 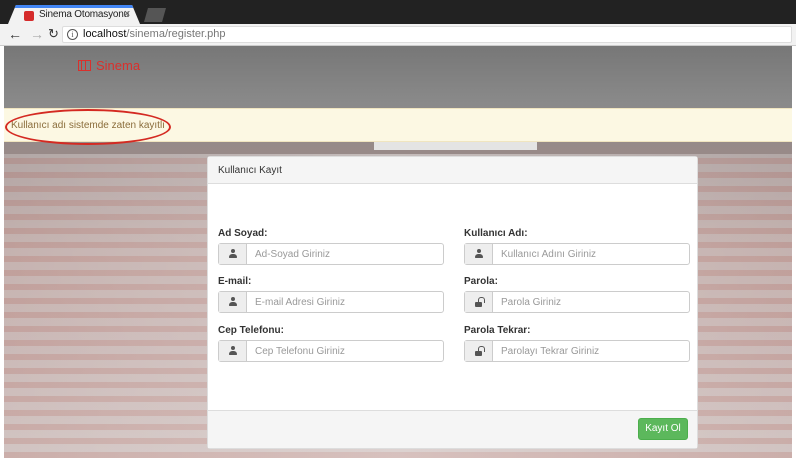 I want to click on panel-title: Kullanıcı Kayıt, so click(x=250, y=170).